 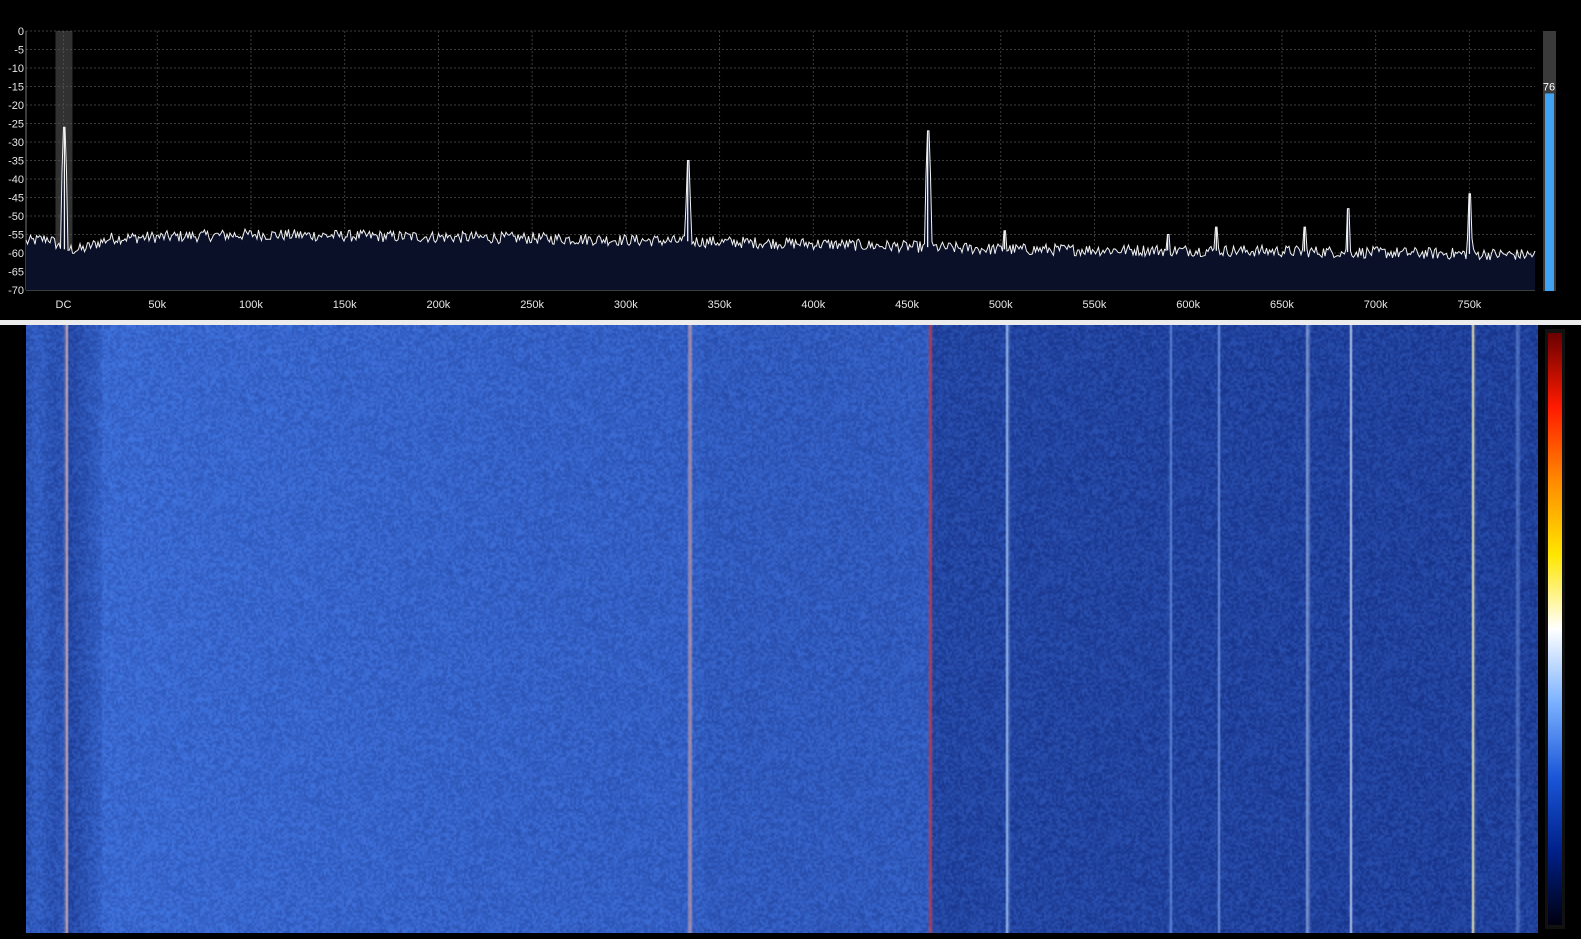 I want to click on x-tick-label: 650k, so click(x=1282, y=305).